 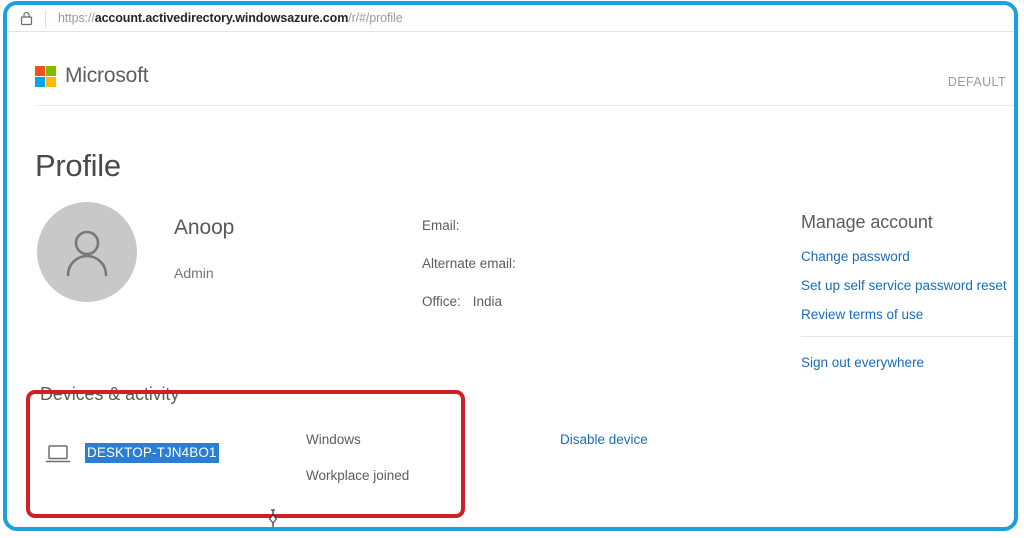 I want to click on detail-value: India, so click(x=487, y=301).